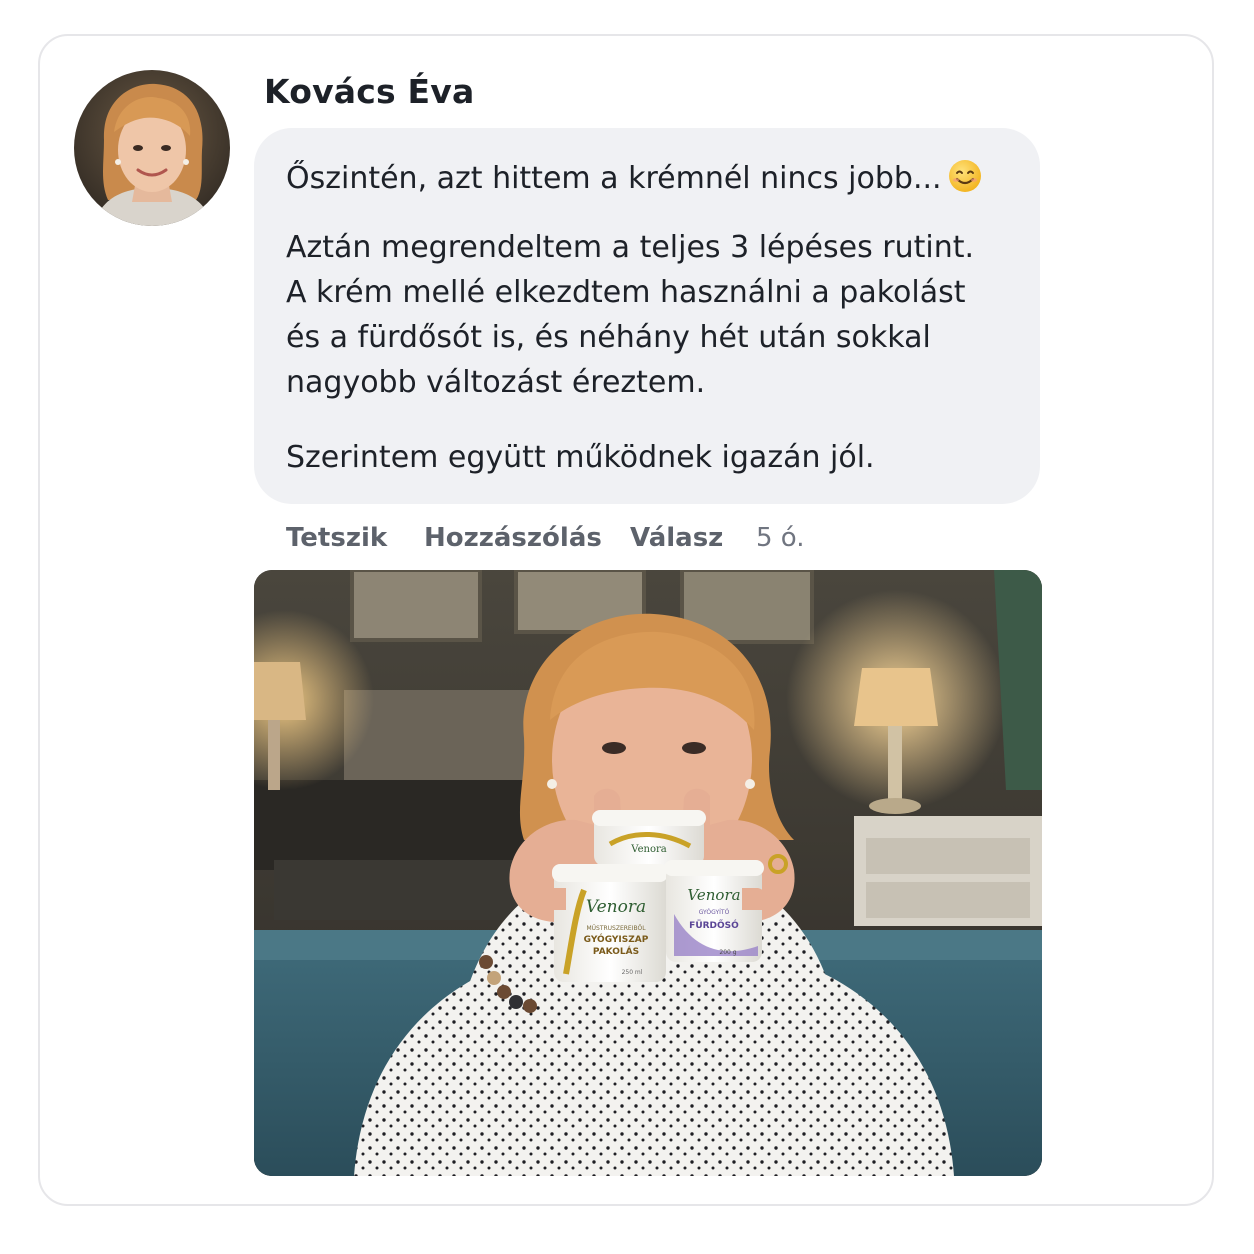  Describe the element at coordinates (496, 382) in the screenshot. I see `comment-paragraph-2-line: nagyobb változást éreztem.` at that location.